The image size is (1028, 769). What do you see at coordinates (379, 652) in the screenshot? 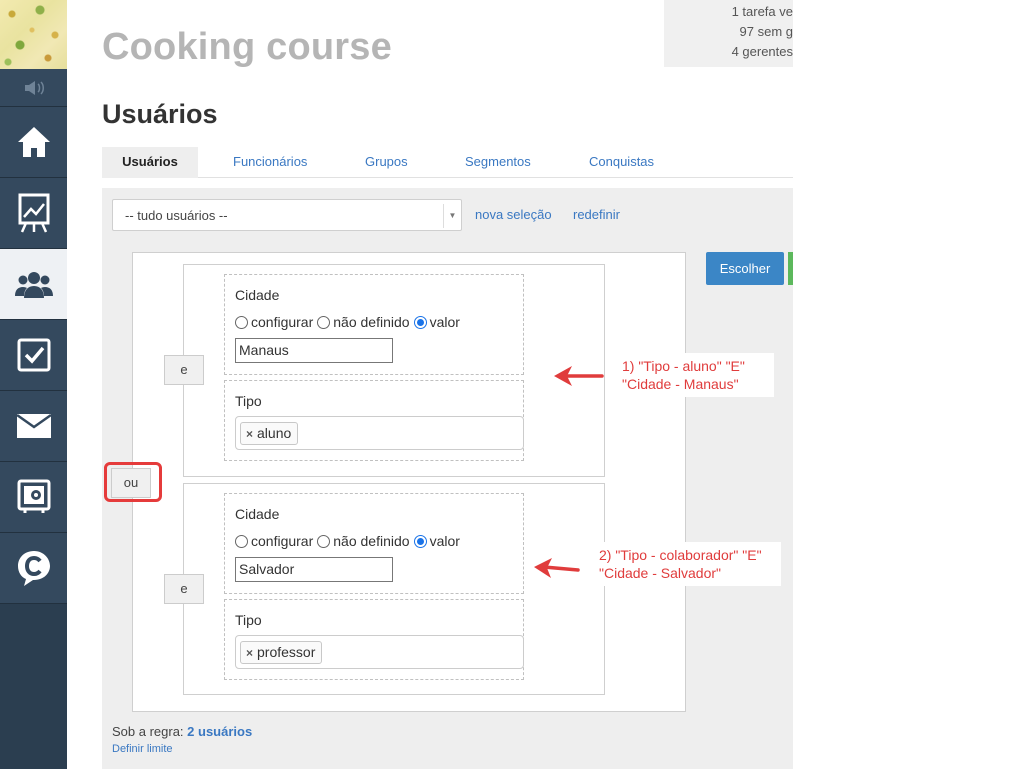
I see `type-tag-input-2: × professor` at bounding box center [379, 652].